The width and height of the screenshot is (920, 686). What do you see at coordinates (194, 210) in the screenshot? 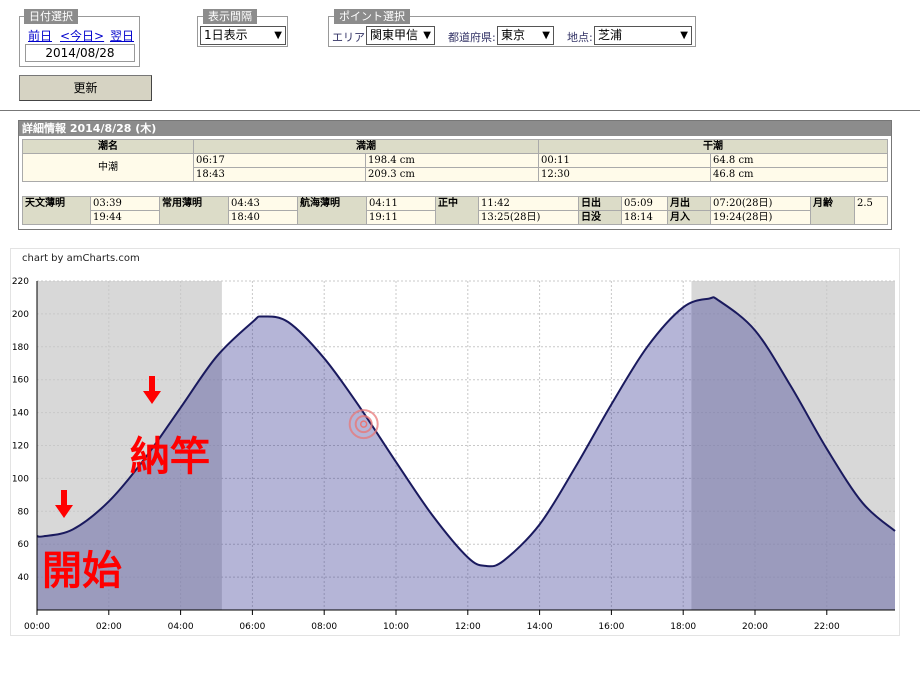
I see `civil-twilight-label: 常用薄明` at bounding box center [194, 210].